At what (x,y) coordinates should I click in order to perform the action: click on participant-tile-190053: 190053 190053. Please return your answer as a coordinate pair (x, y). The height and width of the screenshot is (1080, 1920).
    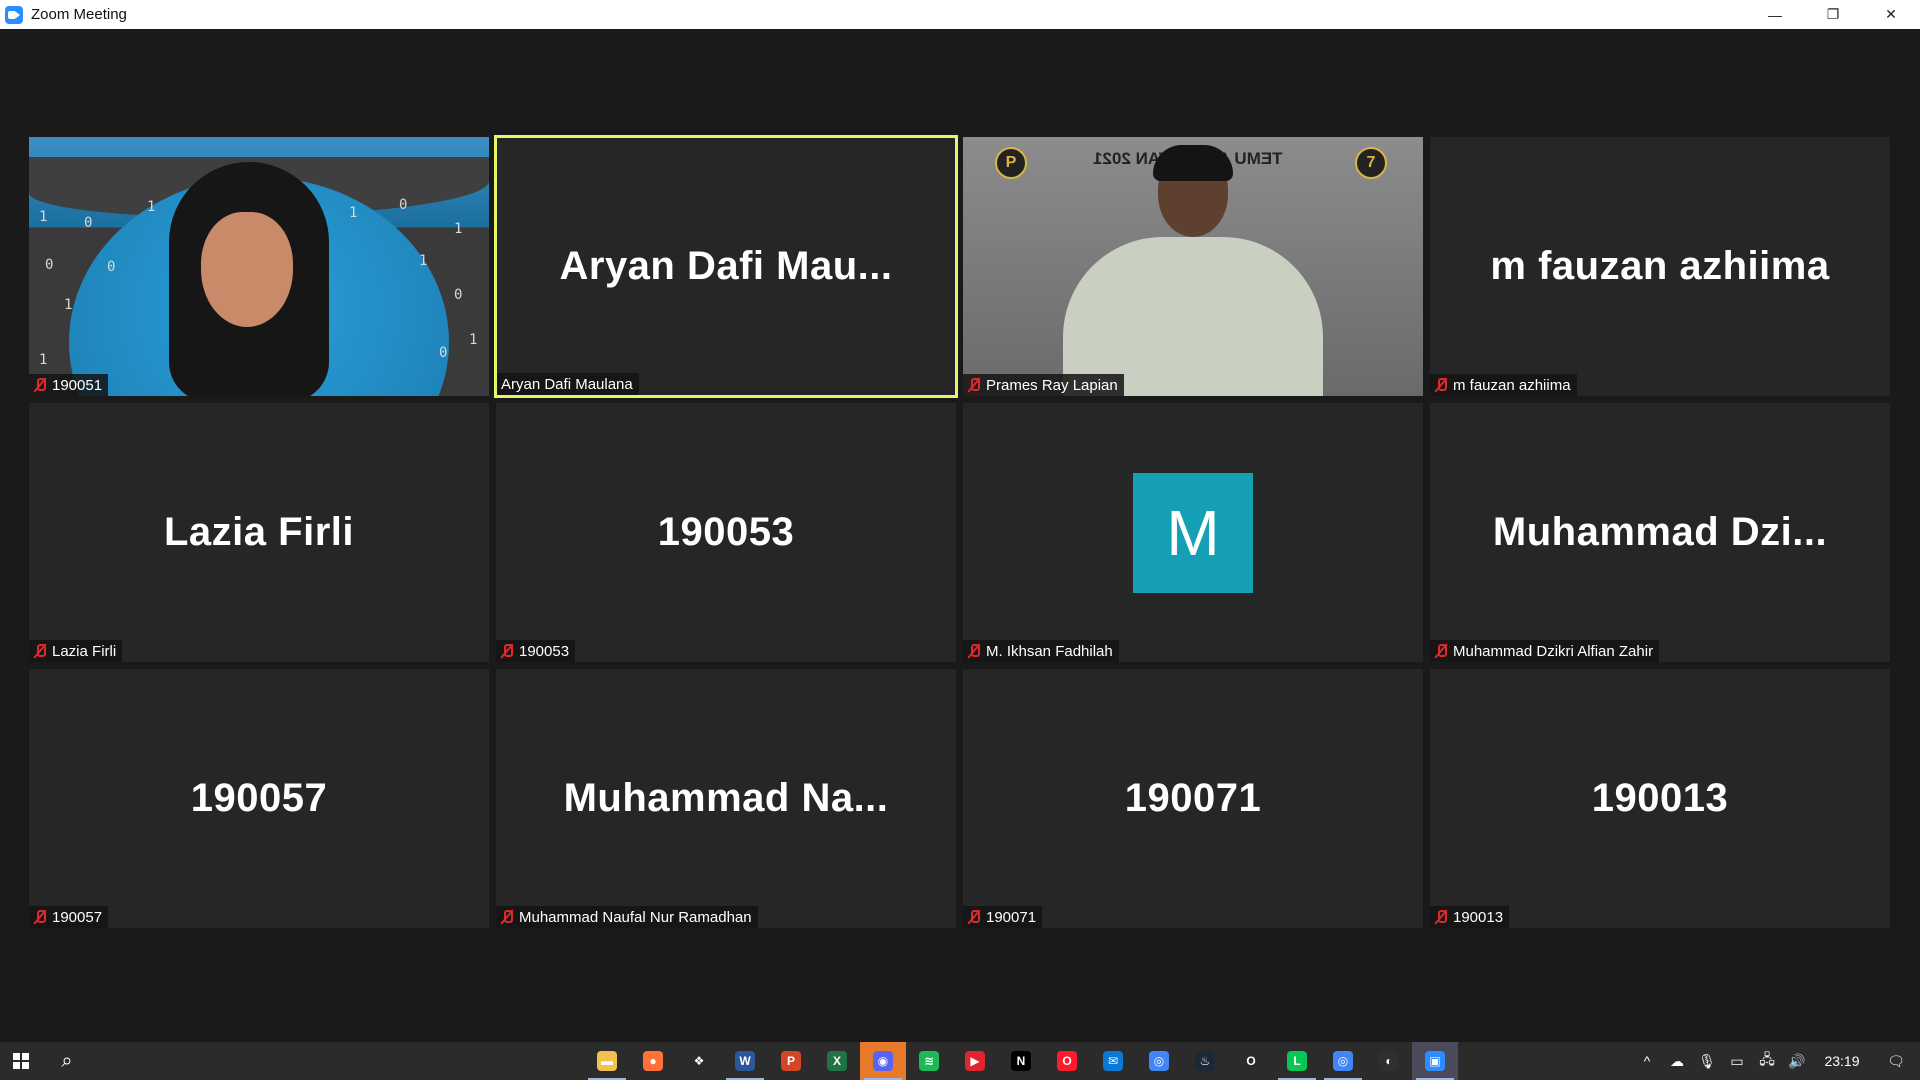
    Looking at the image, I should click on (726, 532).